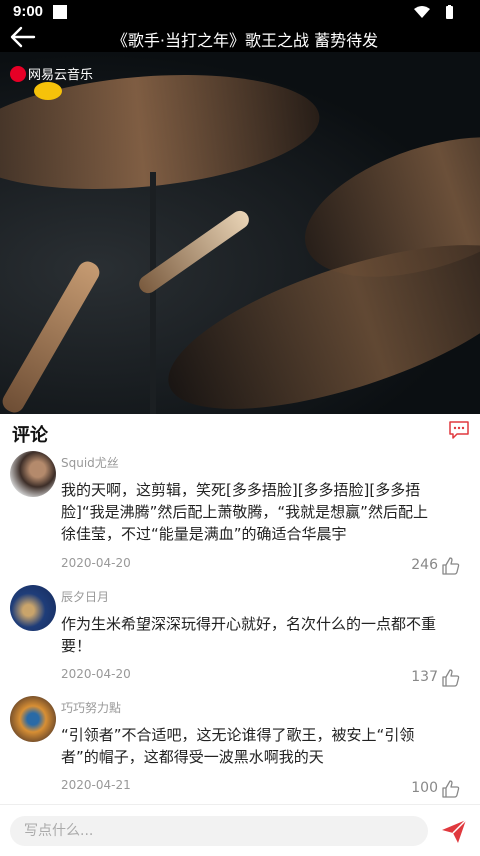  What do you see at coordinates (91, 707) in the screenshot?
I see `comment-username: 巧巧努力點` at bounding box center [91, 707].